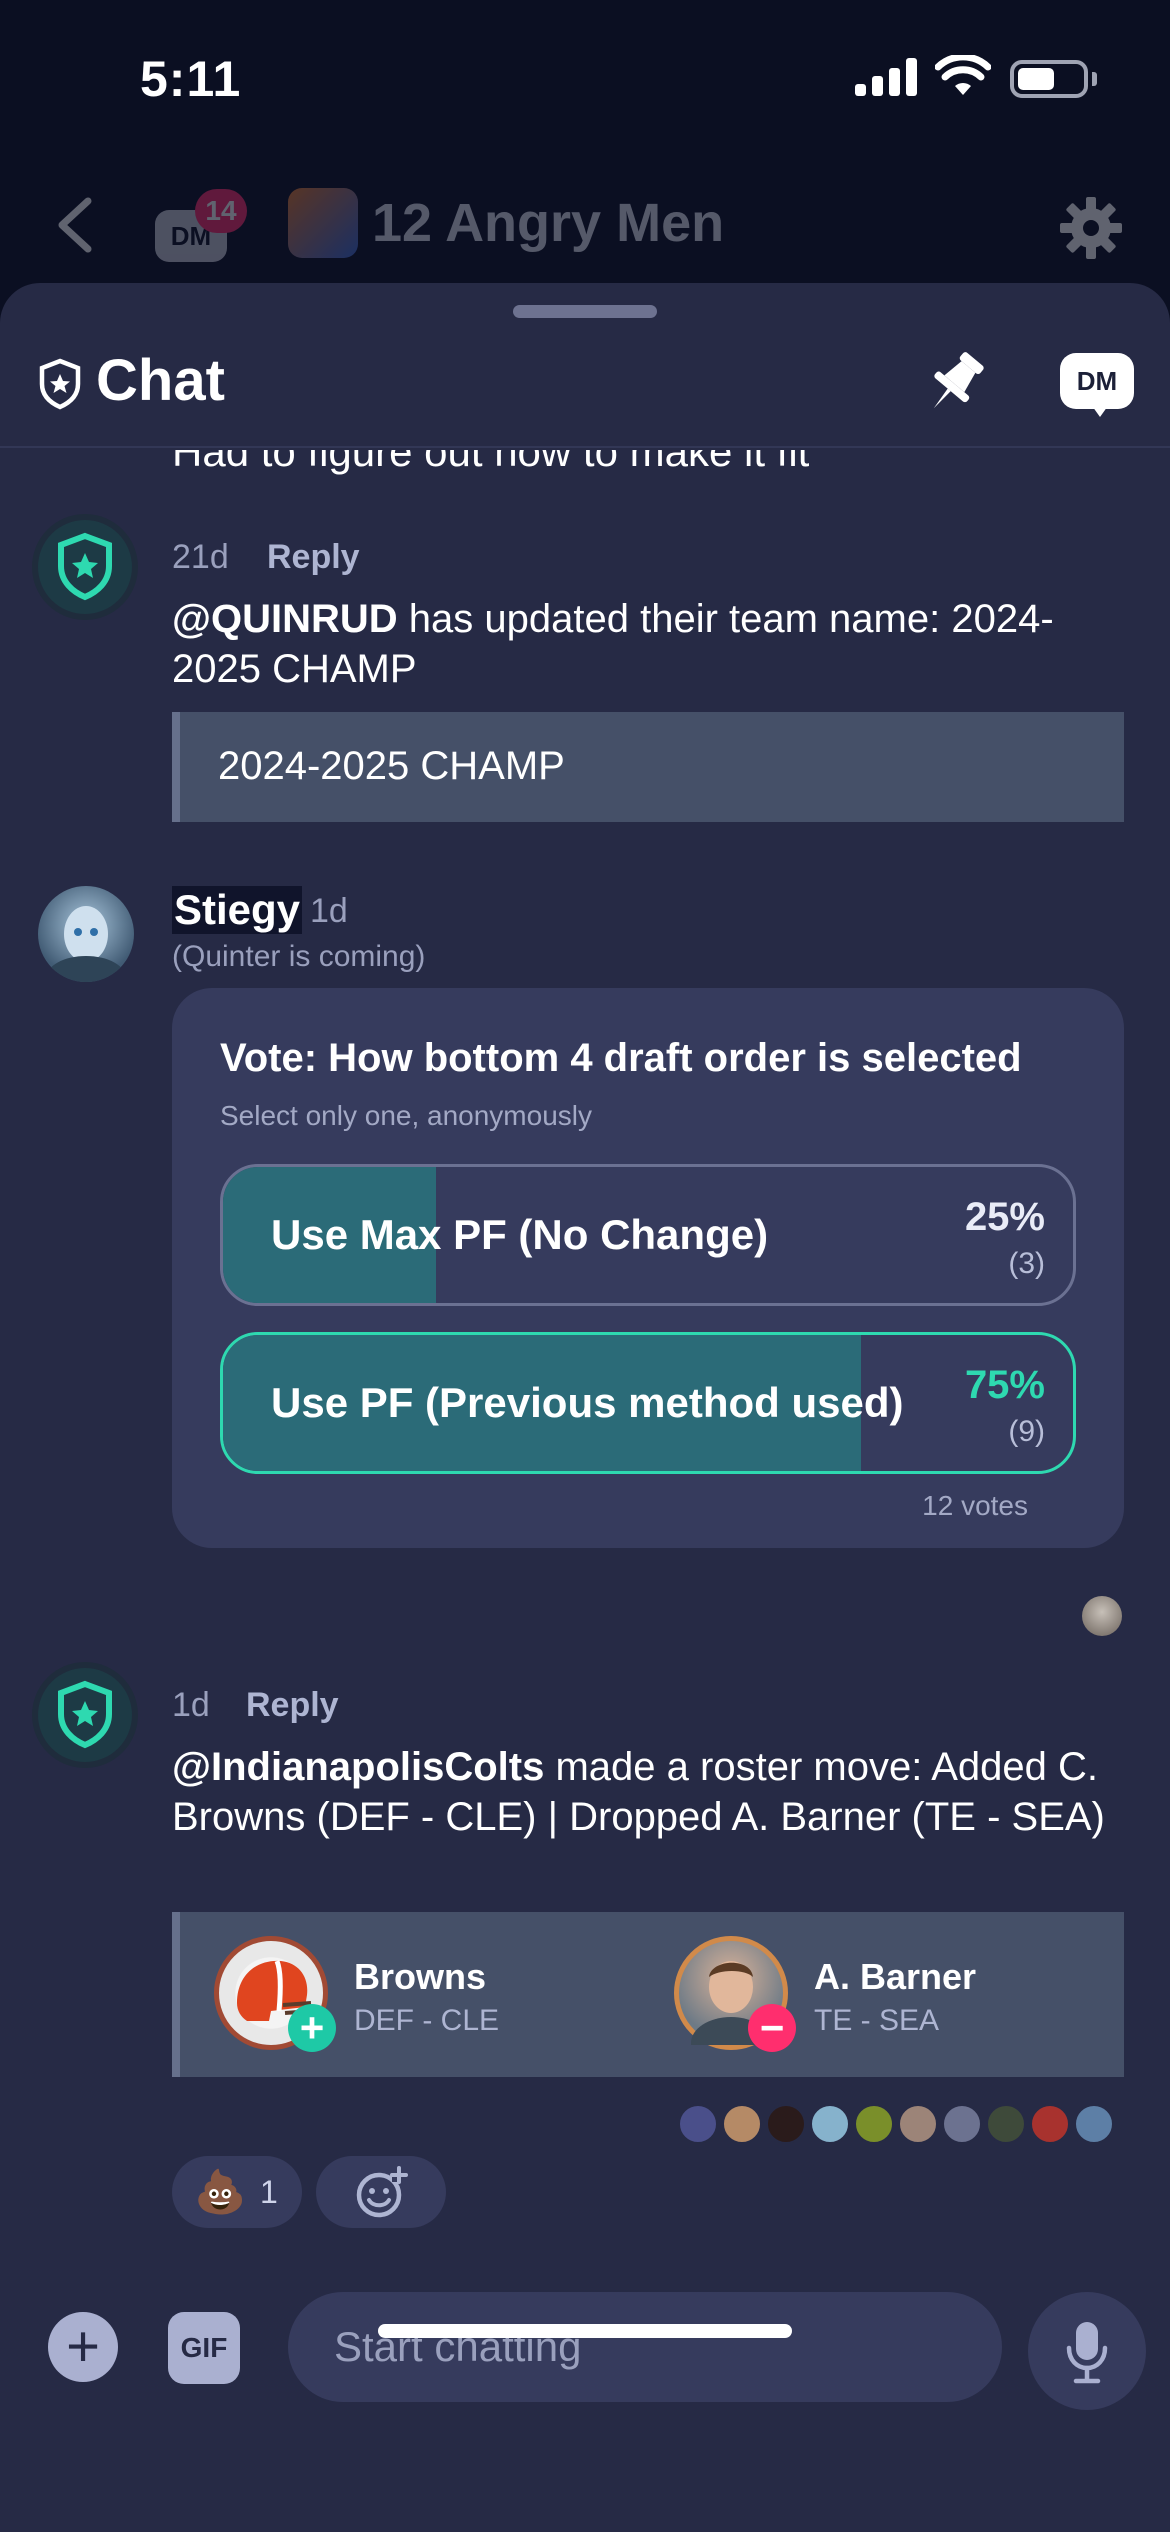 This screenshot has width=1170, height=2532. What do you see at coordinates (772, 2028) in the screenshot?
I see `remove-icon: −` at bounding box center [772, 2028].